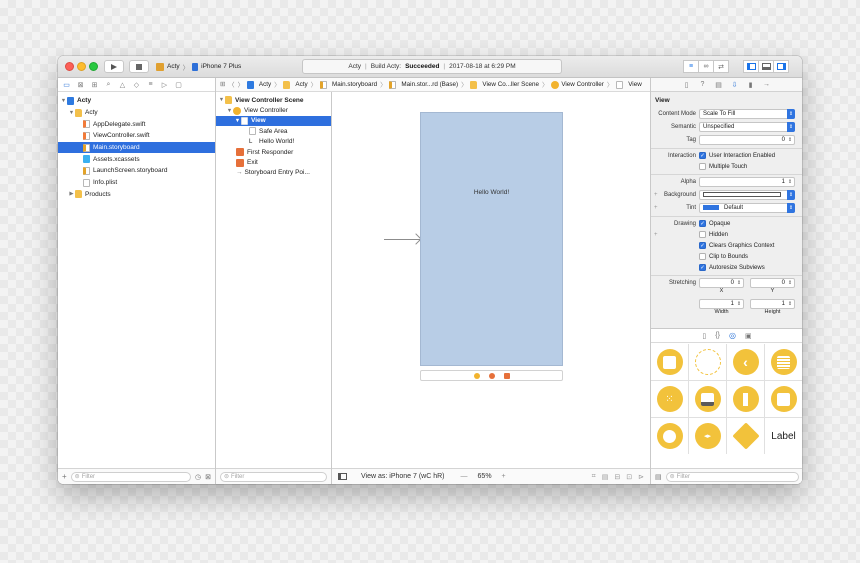 This screenshot has width=860, height=563. What do you see at coordinates (767, 85) in the screenshot?
I see `connections-inspector-icon: →` at bounding box center [767, 85].